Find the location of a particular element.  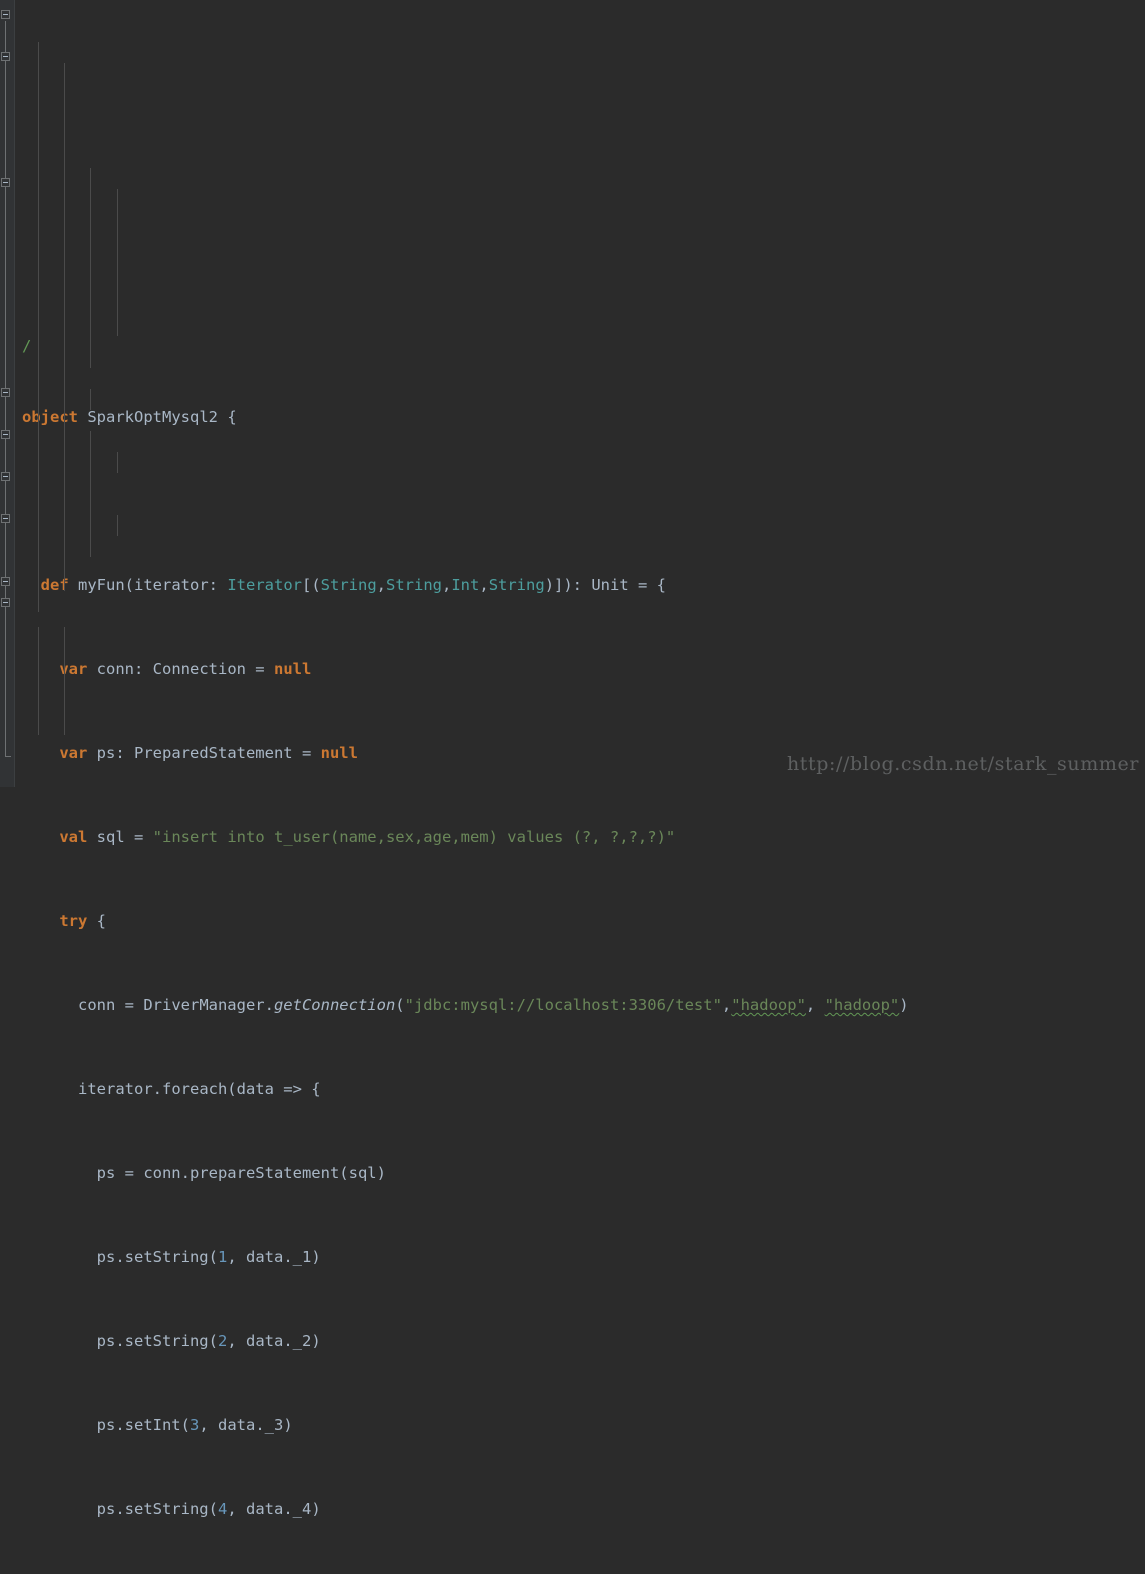

fold-marker-try is located at coordinates (6, 183).